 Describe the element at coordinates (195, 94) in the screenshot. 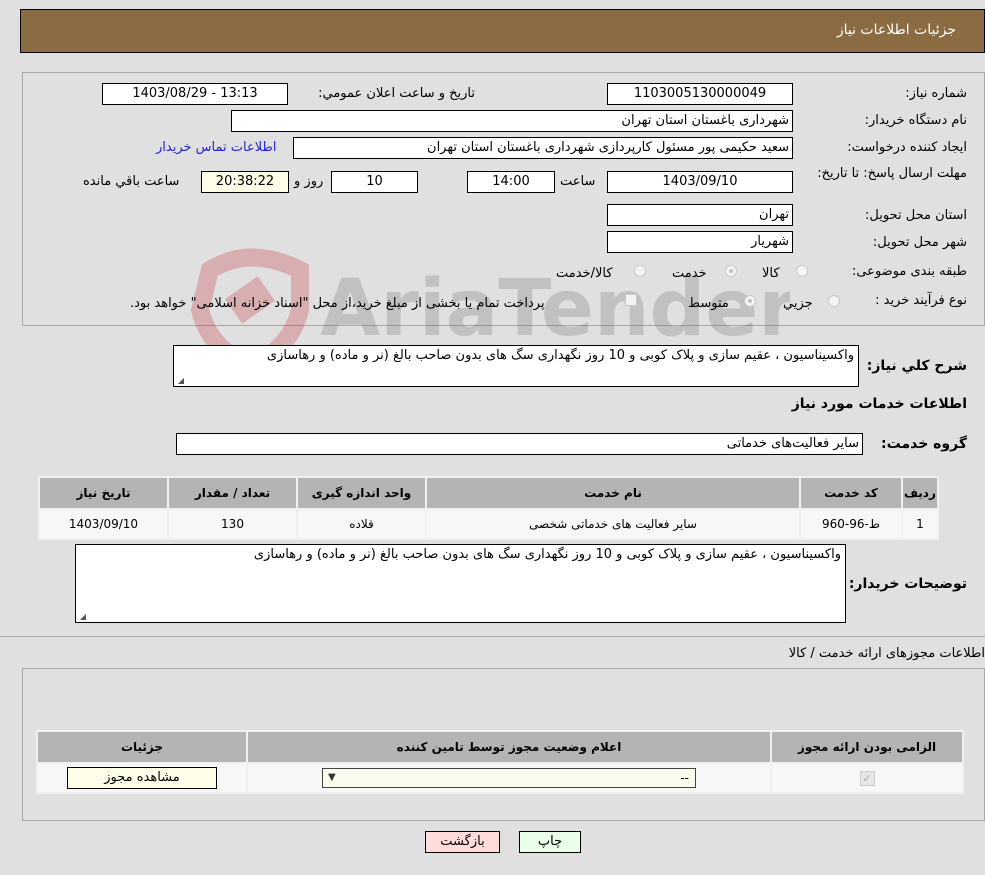

I see `announce-datetime-field: 1403/08/29 - 13:13` at that location.